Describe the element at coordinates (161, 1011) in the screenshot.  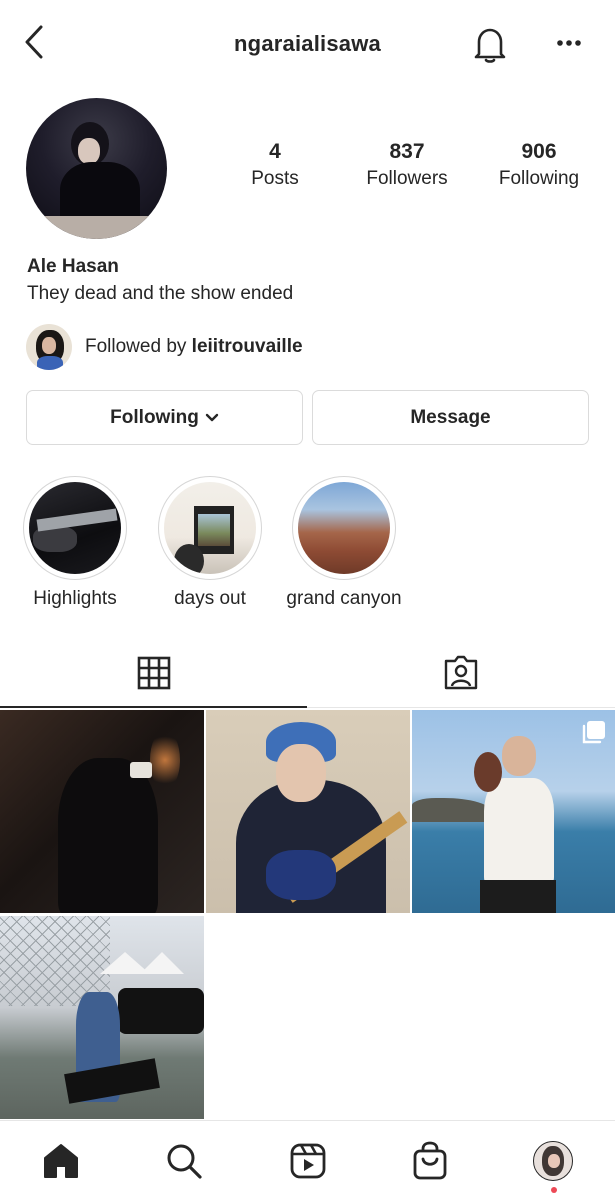
I see `post-van` at that location.